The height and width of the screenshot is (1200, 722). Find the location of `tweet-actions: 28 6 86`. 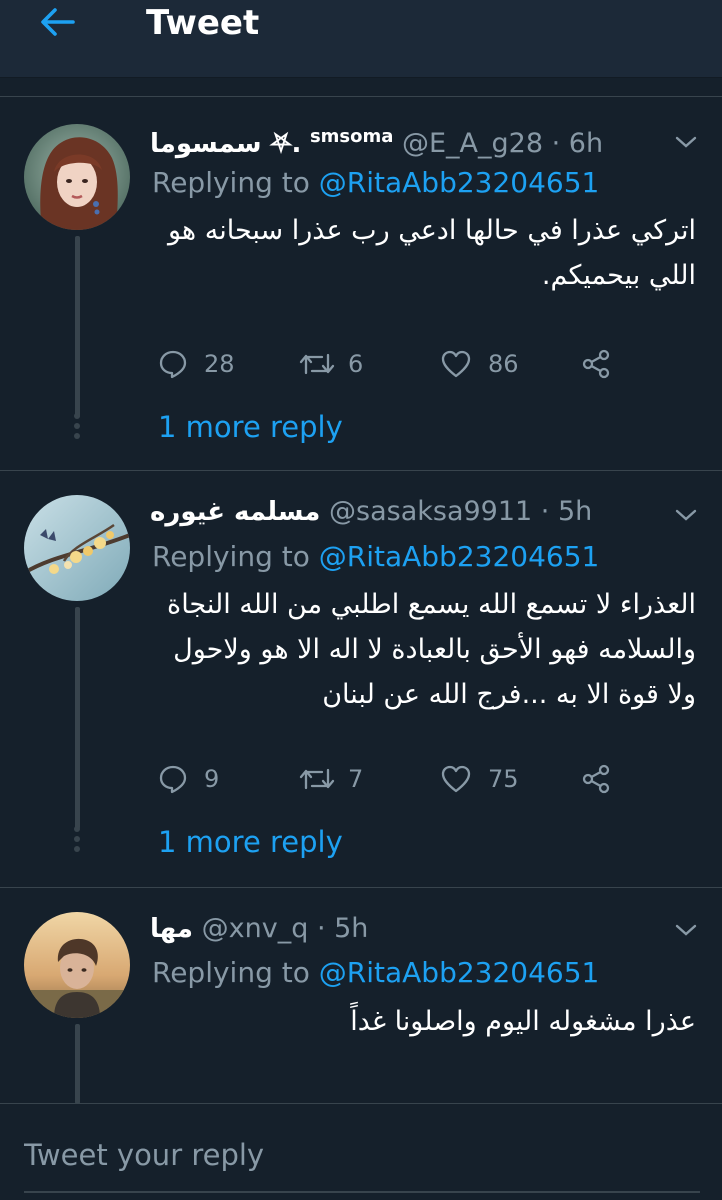

tweet-actions: 28 6 86 is located at coordinates (390, 364).